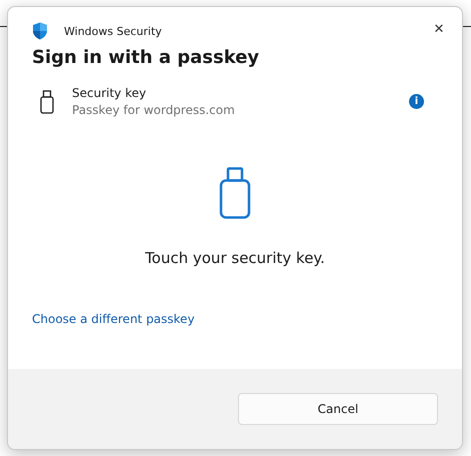 The height and width of the screenshot is (456, 471). I want to click on window-title: Windows Security, so click(113, 31).